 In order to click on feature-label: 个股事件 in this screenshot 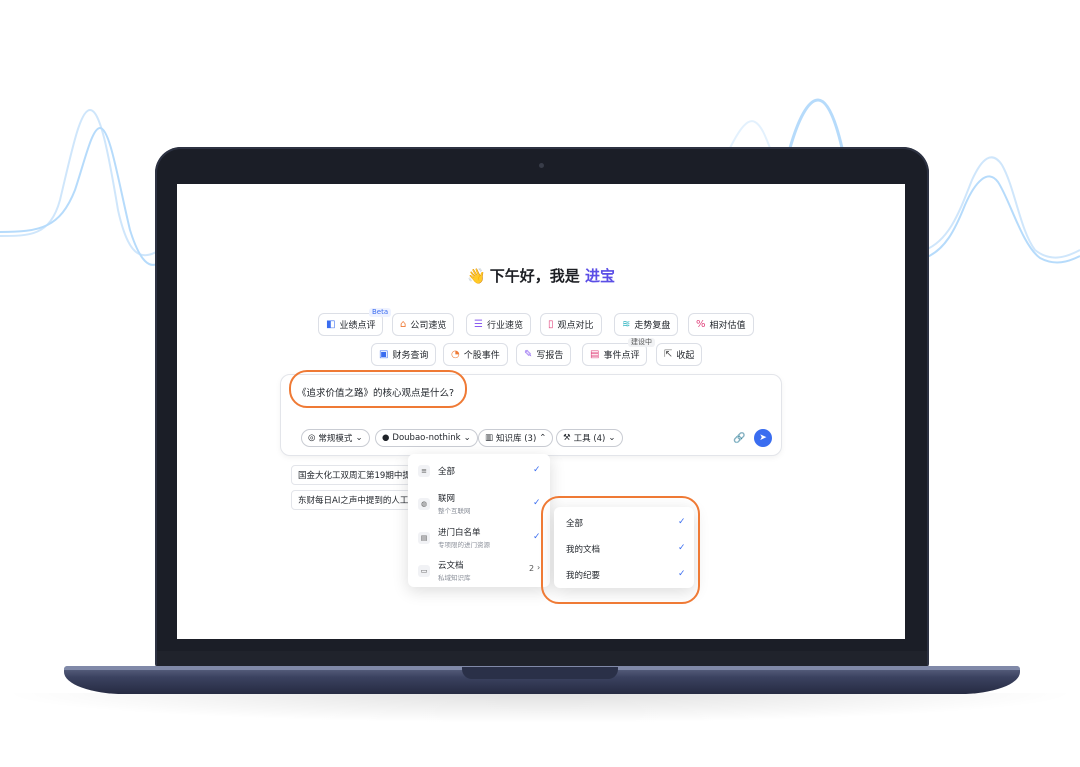, I will do `click(481, 356)`.